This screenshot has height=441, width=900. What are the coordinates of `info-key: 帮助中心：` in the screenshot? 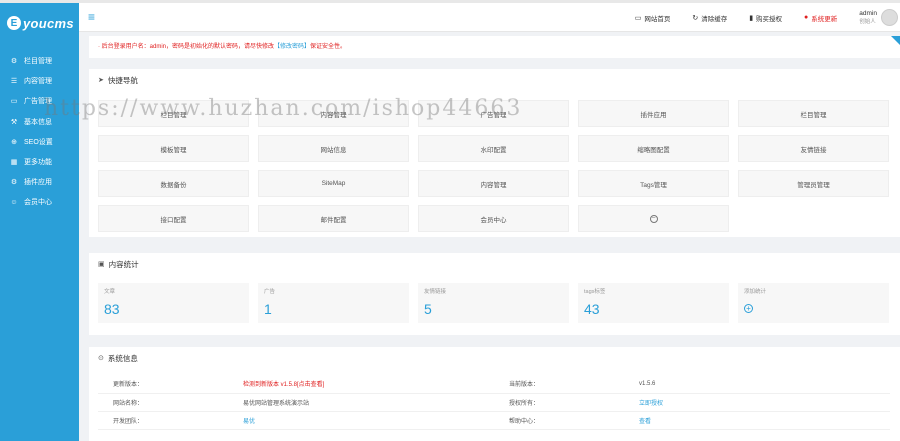 It's located at (559, 420).